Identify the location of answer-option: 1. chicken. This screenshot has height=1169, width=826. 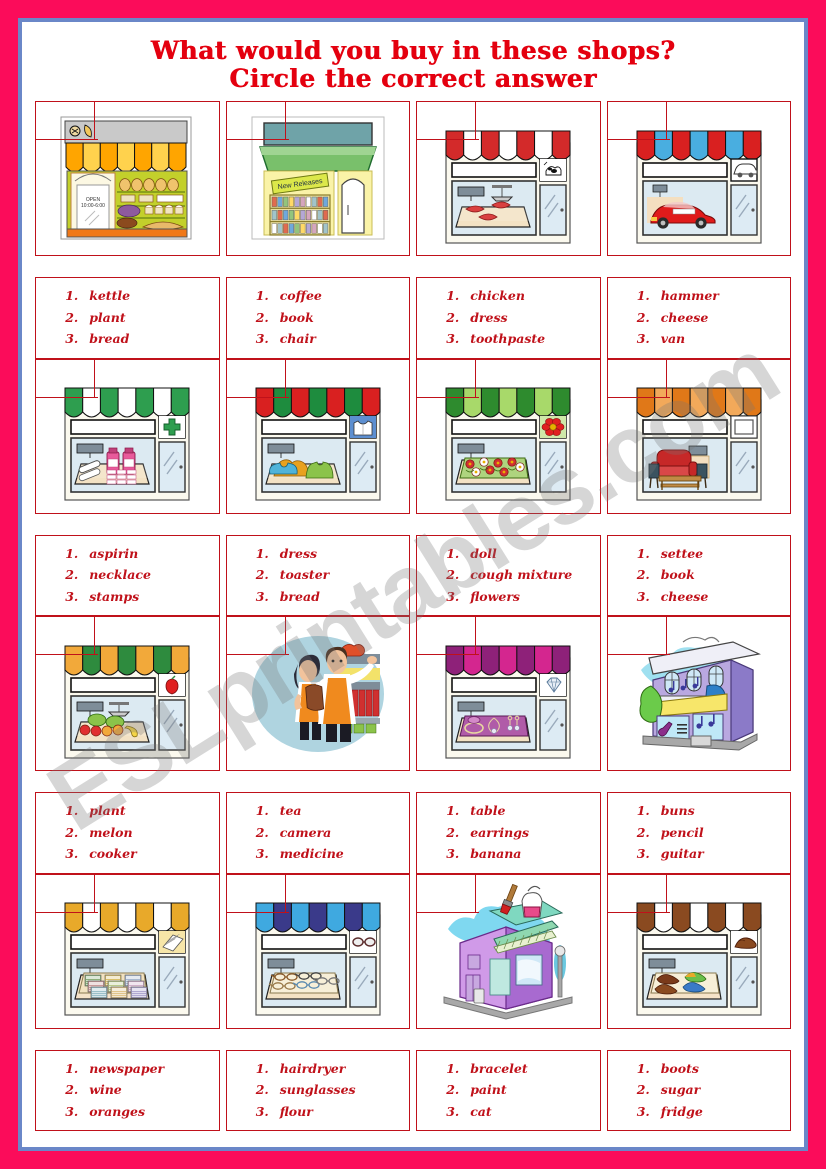
(508, 296).